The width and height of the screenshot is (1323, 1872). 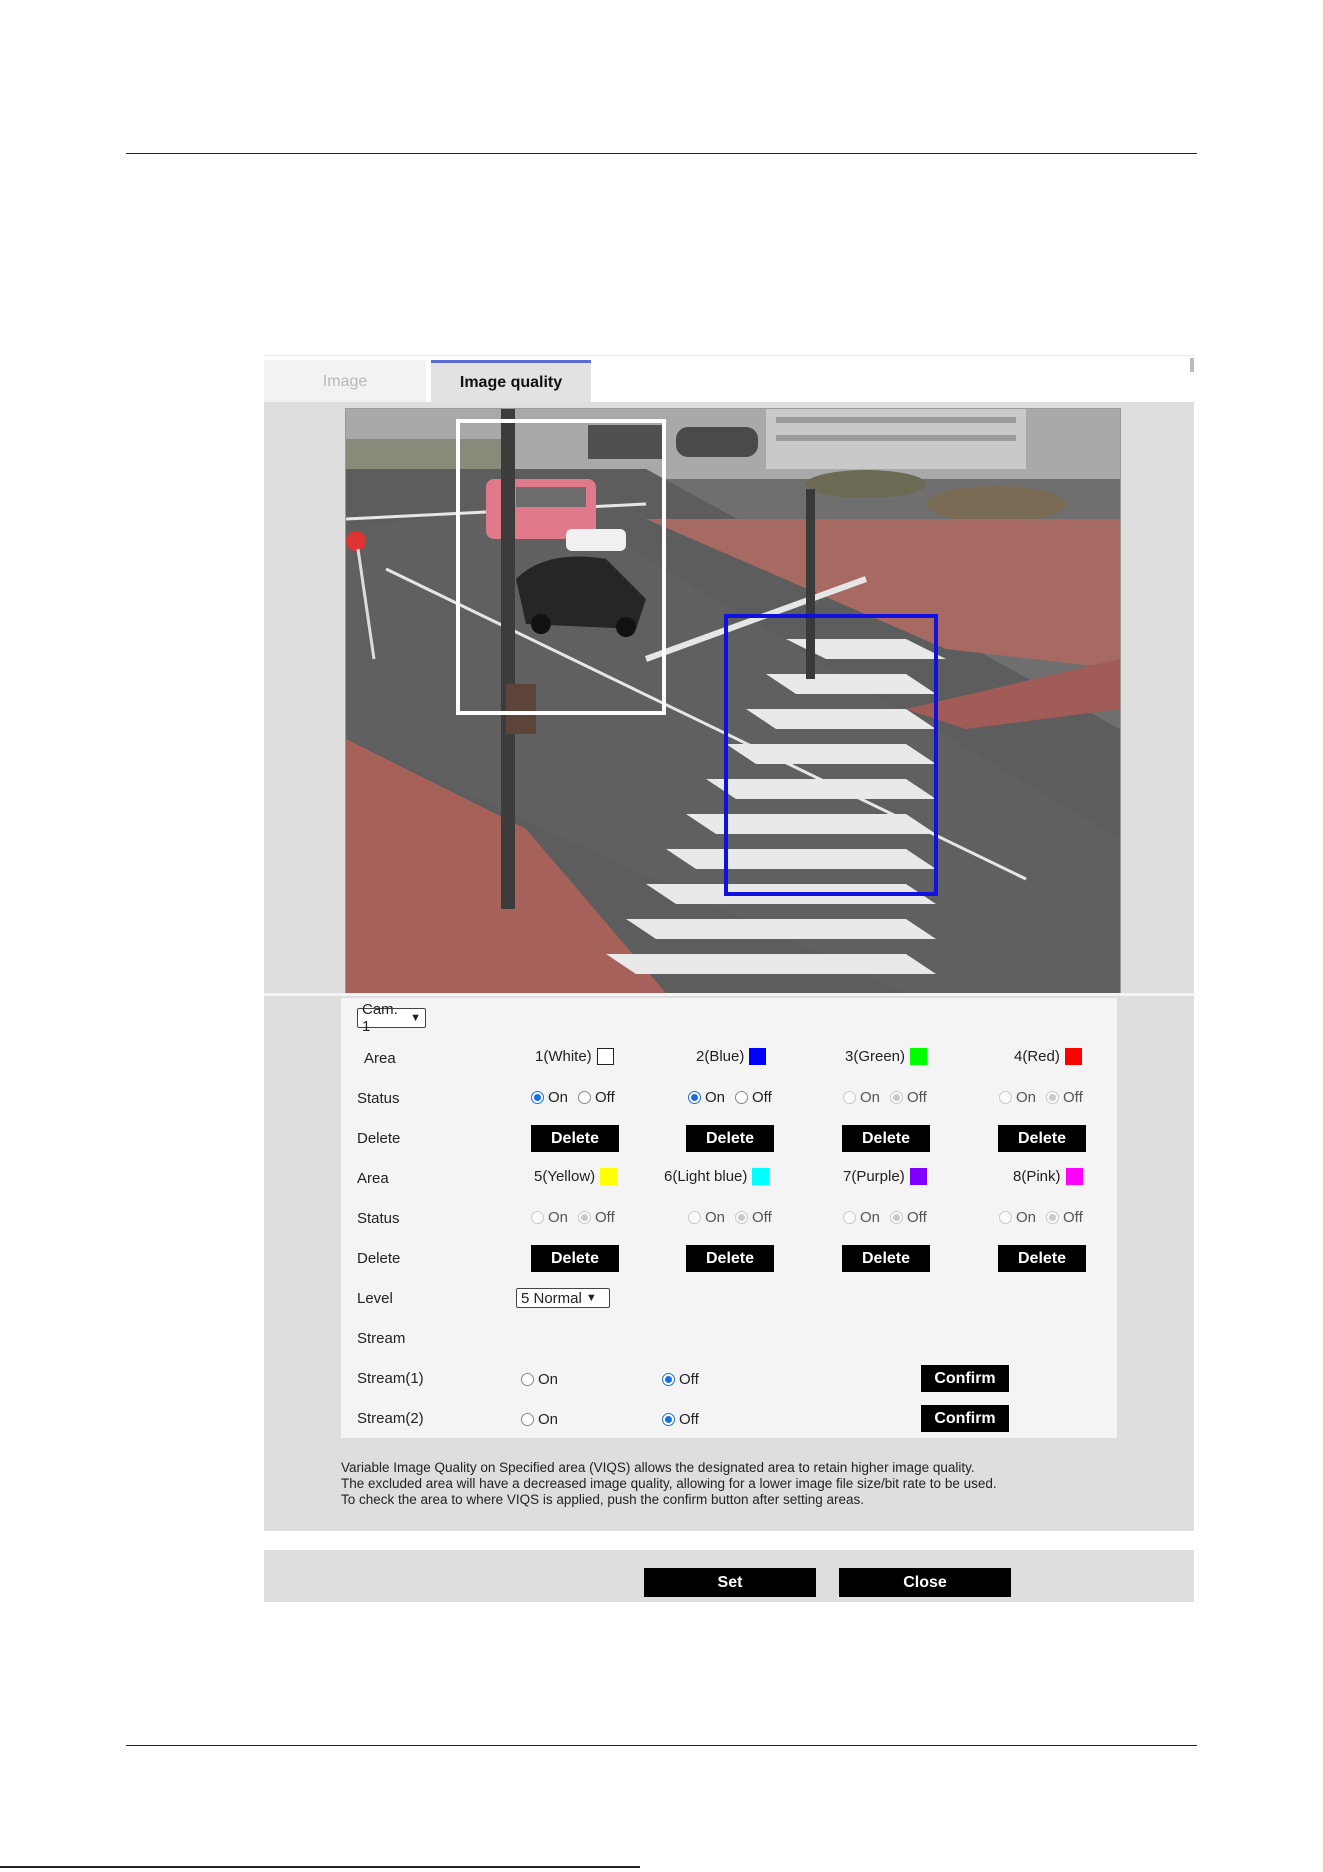 I want to click on area-1-off-label: Off, so click(x=605, y=1097).